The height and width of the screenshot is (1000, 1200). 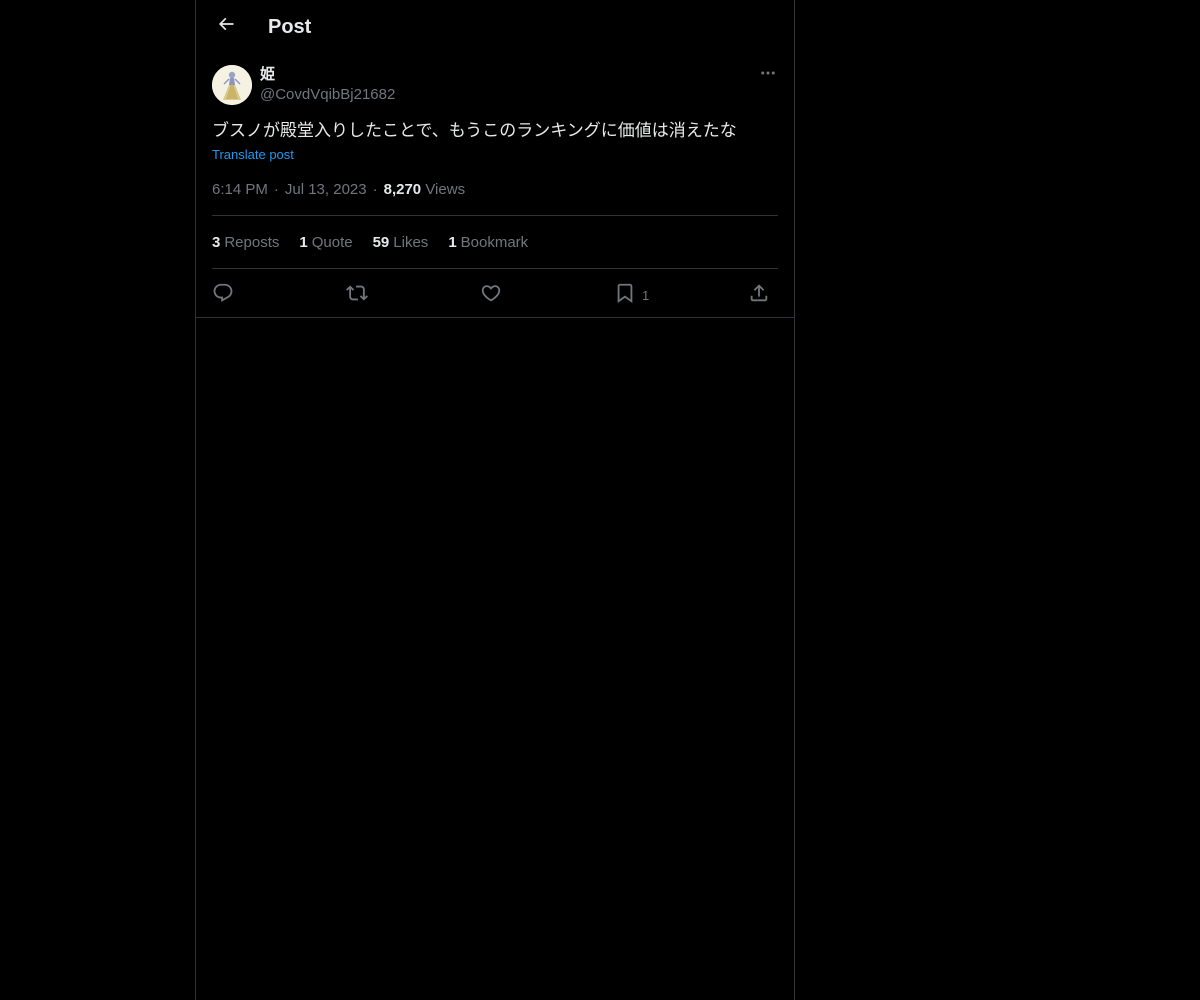 What do you see at coordinates (303, 242) in the screenshot?
I see `quotes-count: 1` at bounding box center [303, 242].